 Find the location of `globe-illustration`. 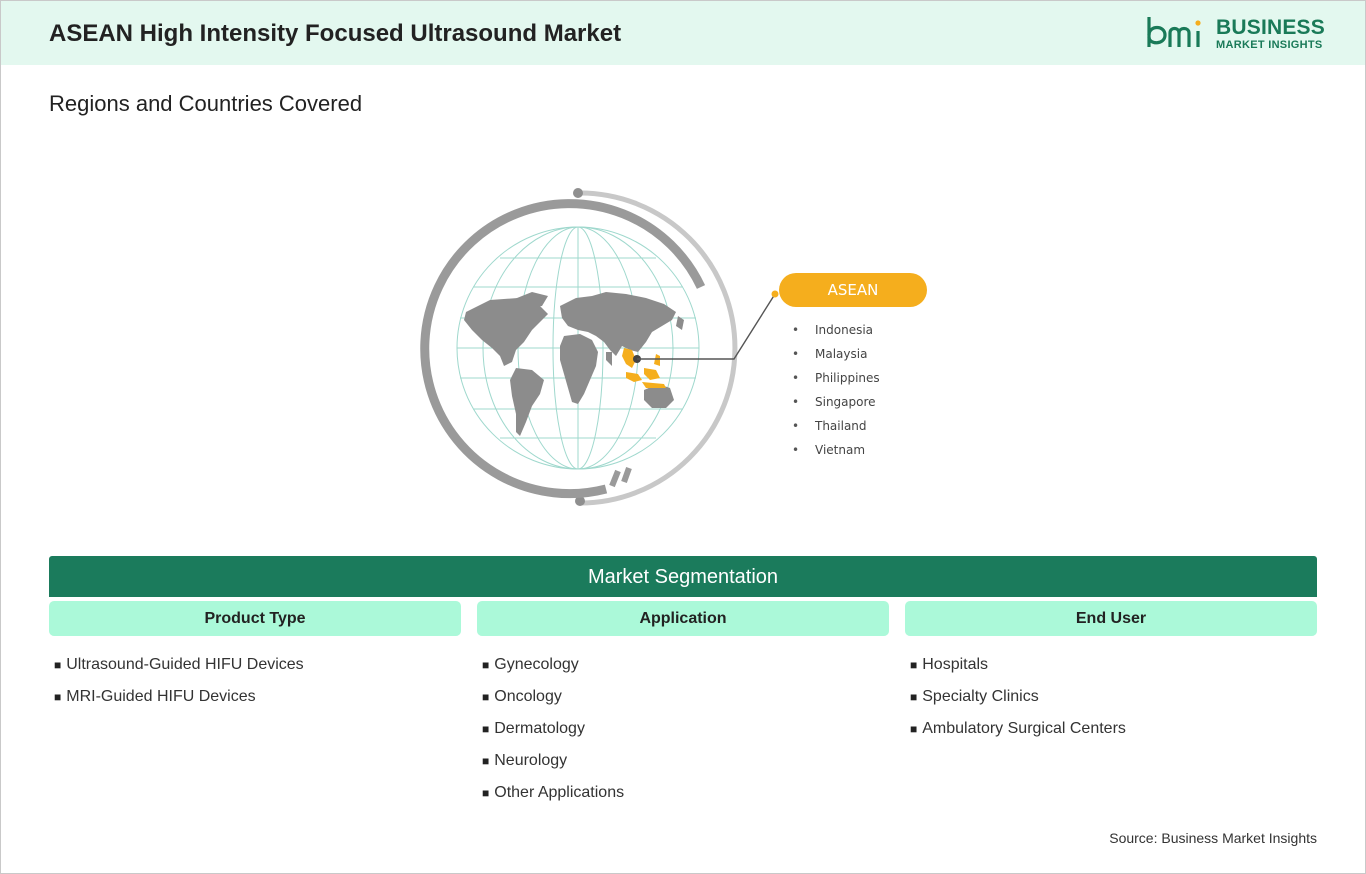

globe-illustration is located at coordinates (600, 352).